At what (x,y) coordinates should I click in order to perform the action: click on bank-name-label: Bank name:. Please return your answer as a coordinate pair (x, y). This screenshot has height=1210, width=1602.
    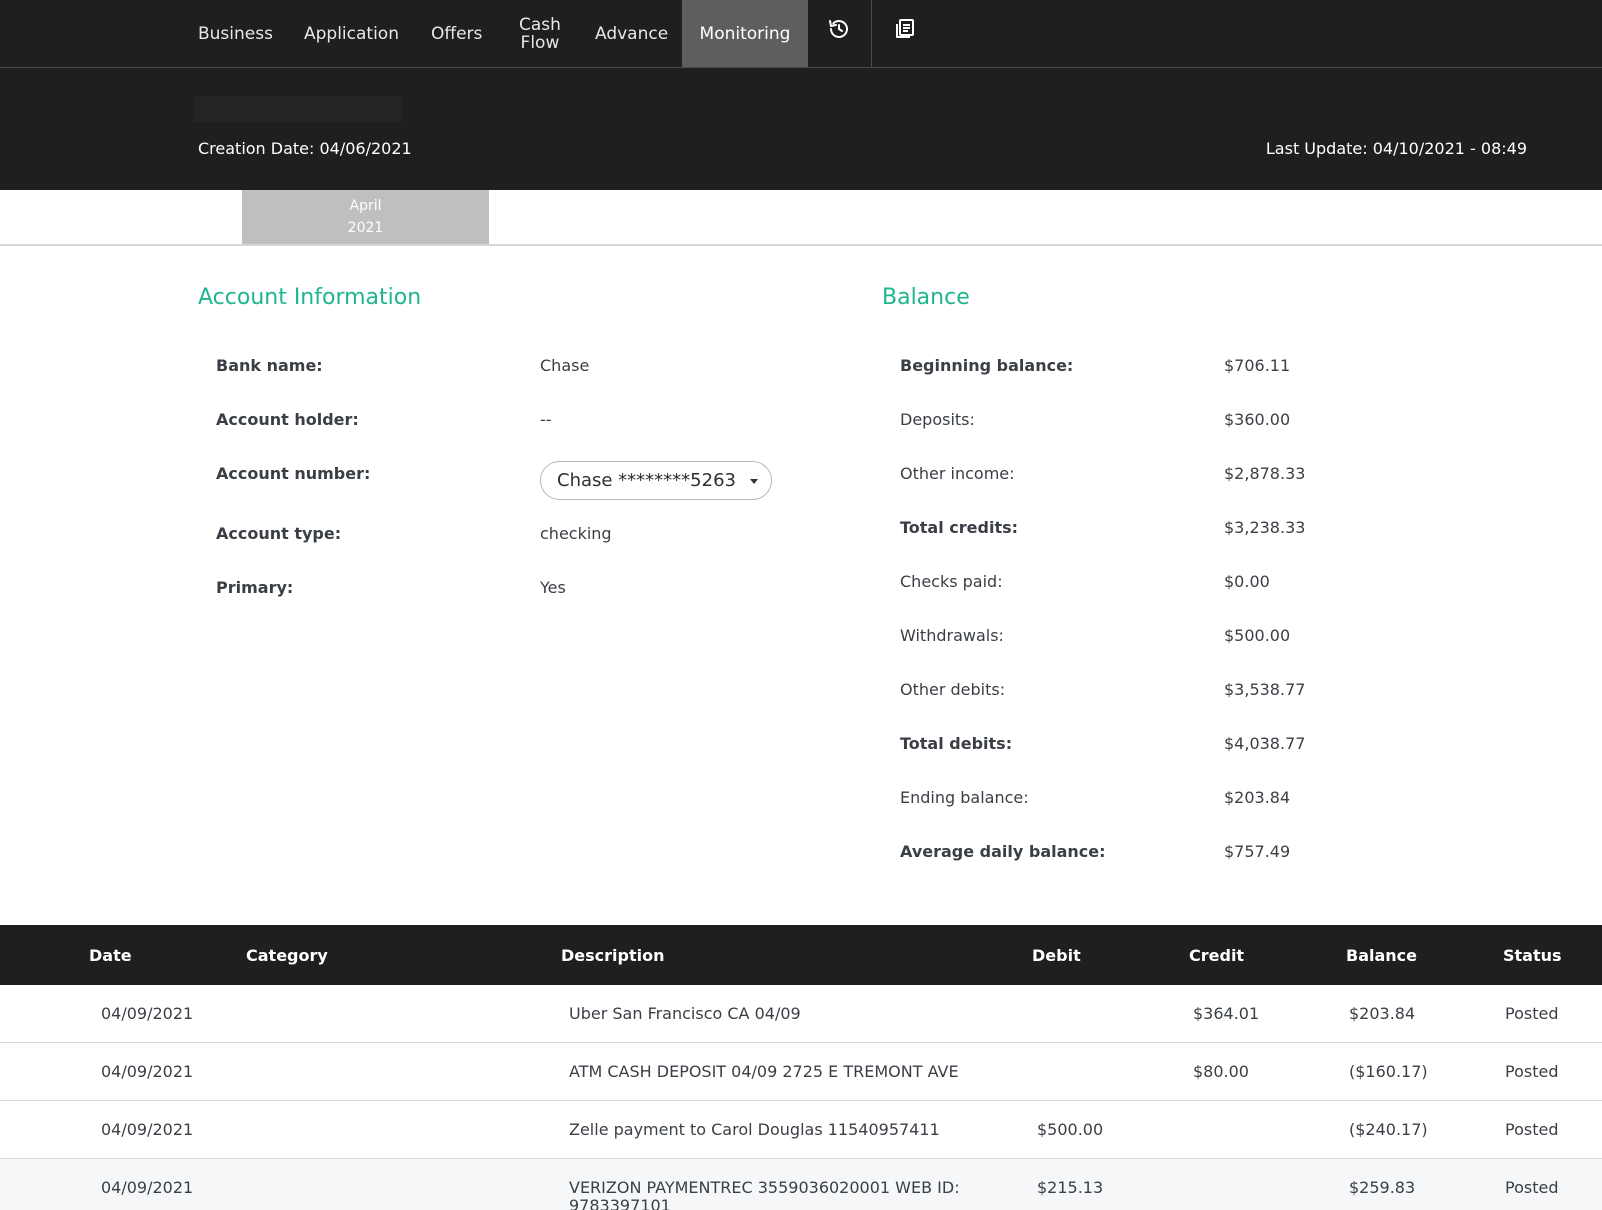
    Looking at the image, I should click on (269, 365).